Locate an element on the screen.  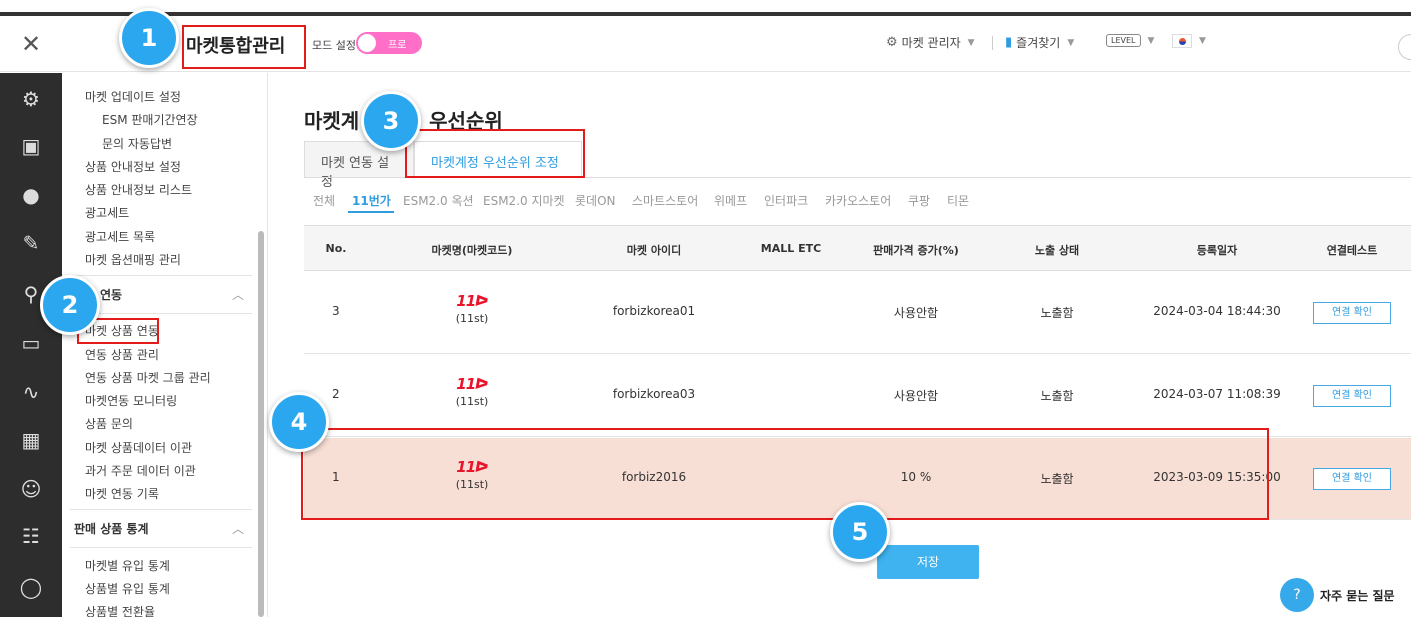
gear-icon: ⚙ is located at coordinates (31, 99).